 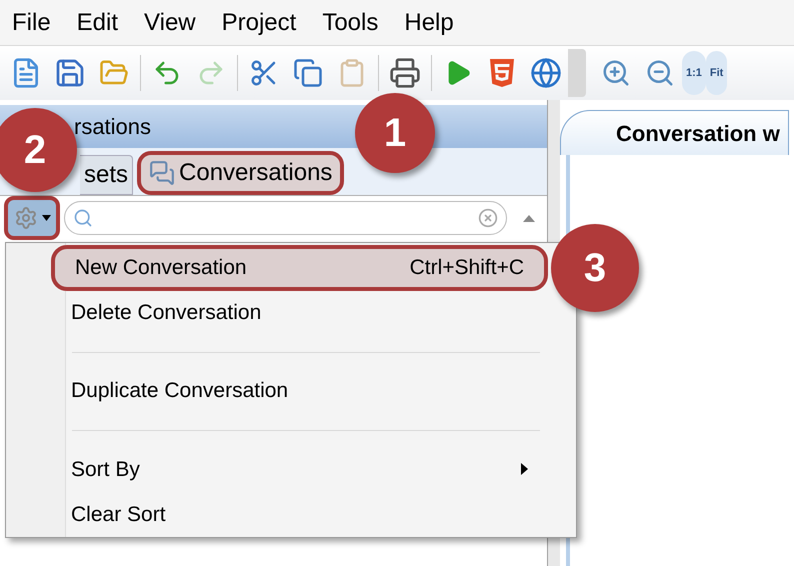 I want to click on gear-icon, so click(x=26, y=218).